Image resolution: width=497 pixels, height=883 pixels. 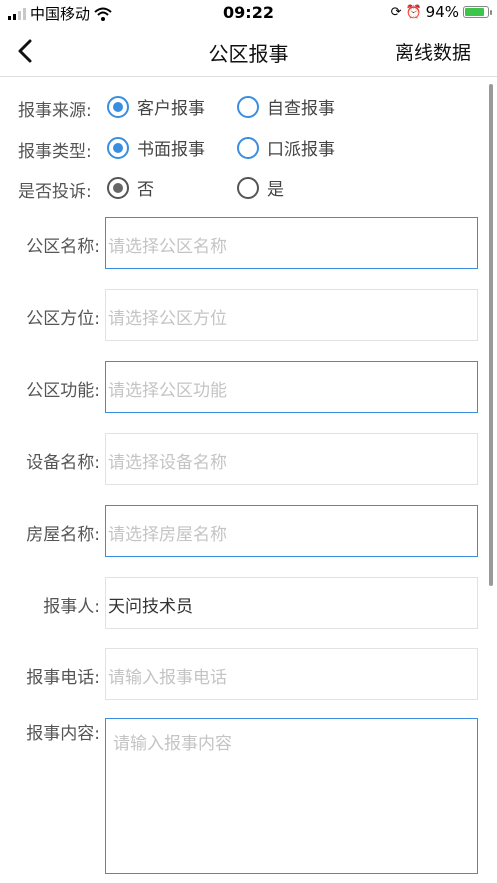 I want to click on scrollbar, so click(x=491, y=335).